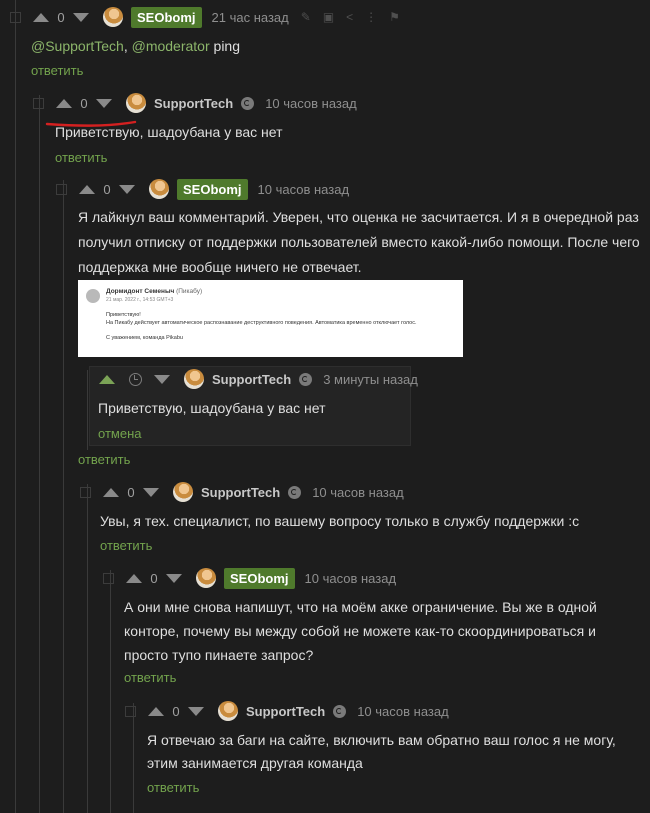 This screenshot has height=813, width=650. Describe the element at coordinates (154, 291) in the screenshot. I see `sender-name: Дормидонт Семеныч (Пикабу)` at that location.